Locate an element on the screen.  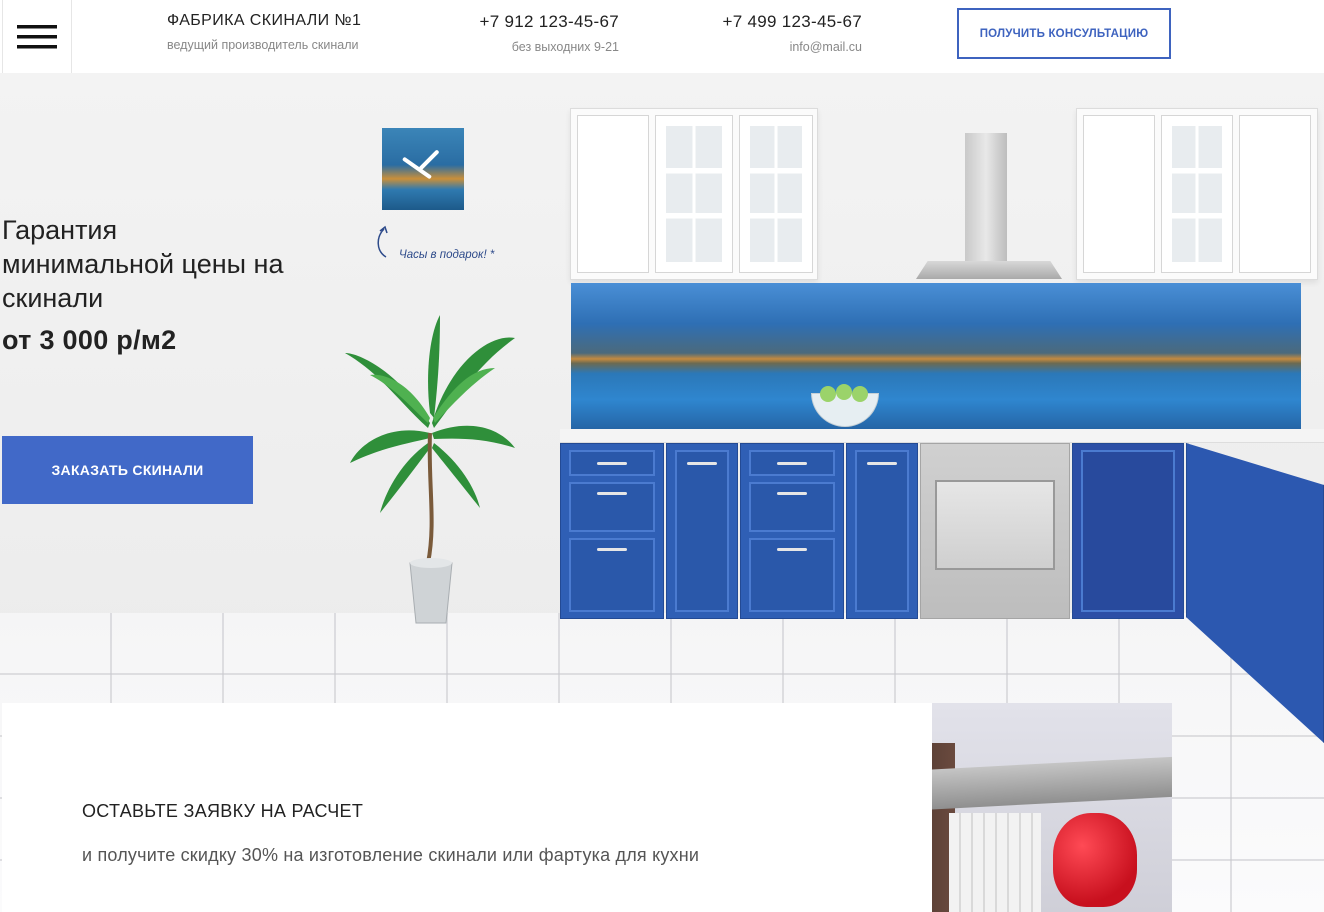
gift-note: Часы в подарок! * is located at coordinates (447, 255).